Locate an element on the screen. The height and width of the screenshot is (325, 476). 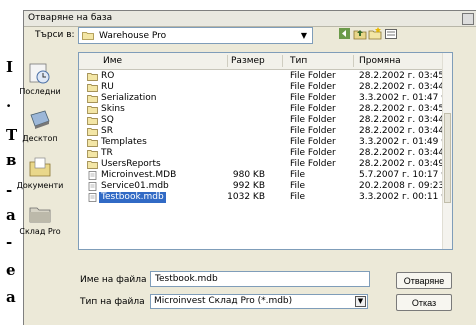
back-icon is located at coordinates (344, 34).